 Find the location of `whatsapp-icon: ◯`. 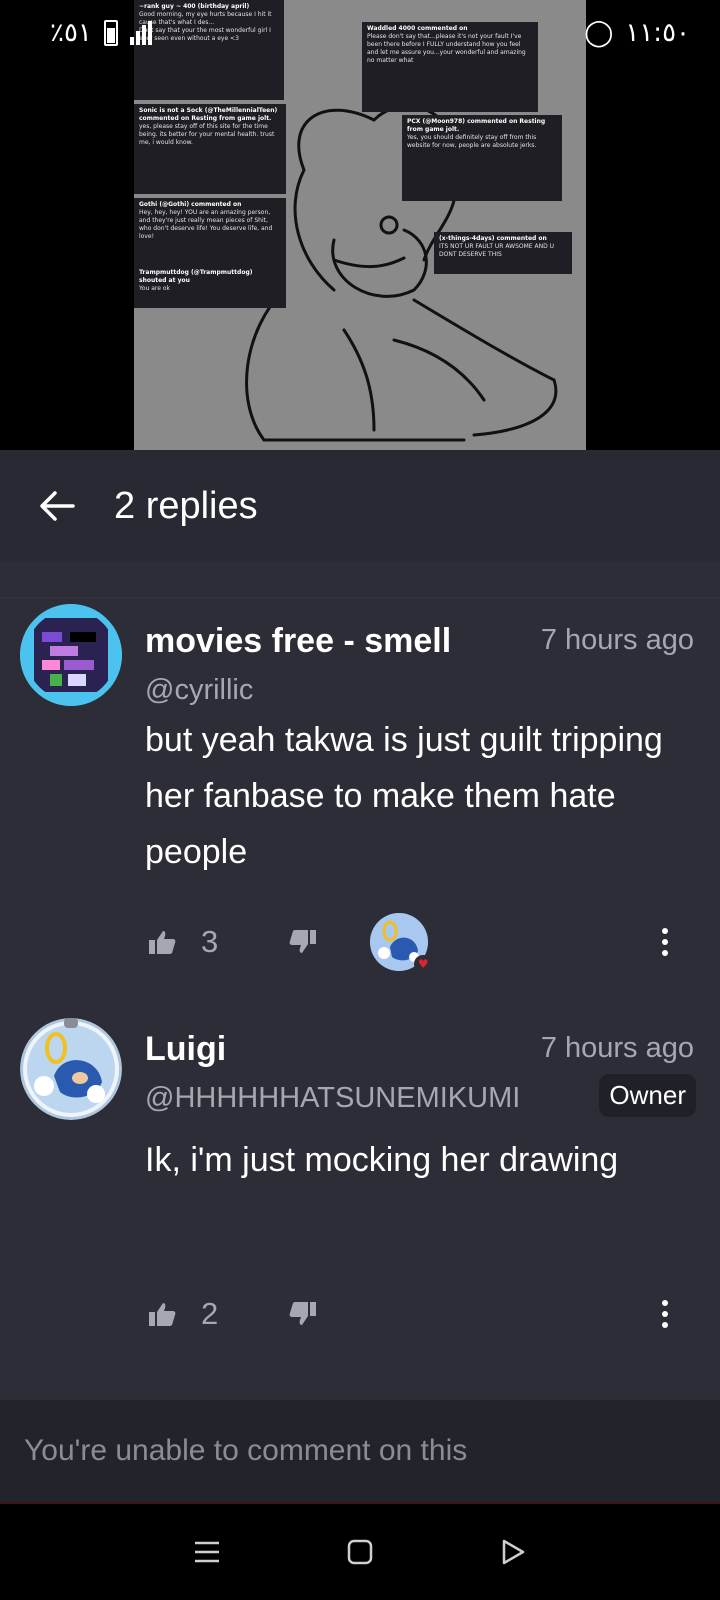

whatsapp-icon: ◯ is located at coordinates (599, 33).